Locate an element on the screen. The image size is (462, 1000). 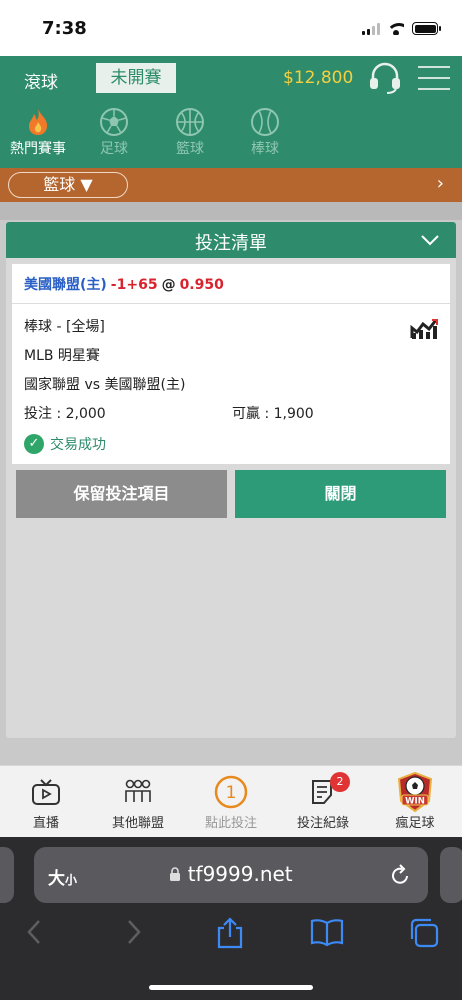
bet-slip-header: 投注清單 is located at coordinates (231, 240).